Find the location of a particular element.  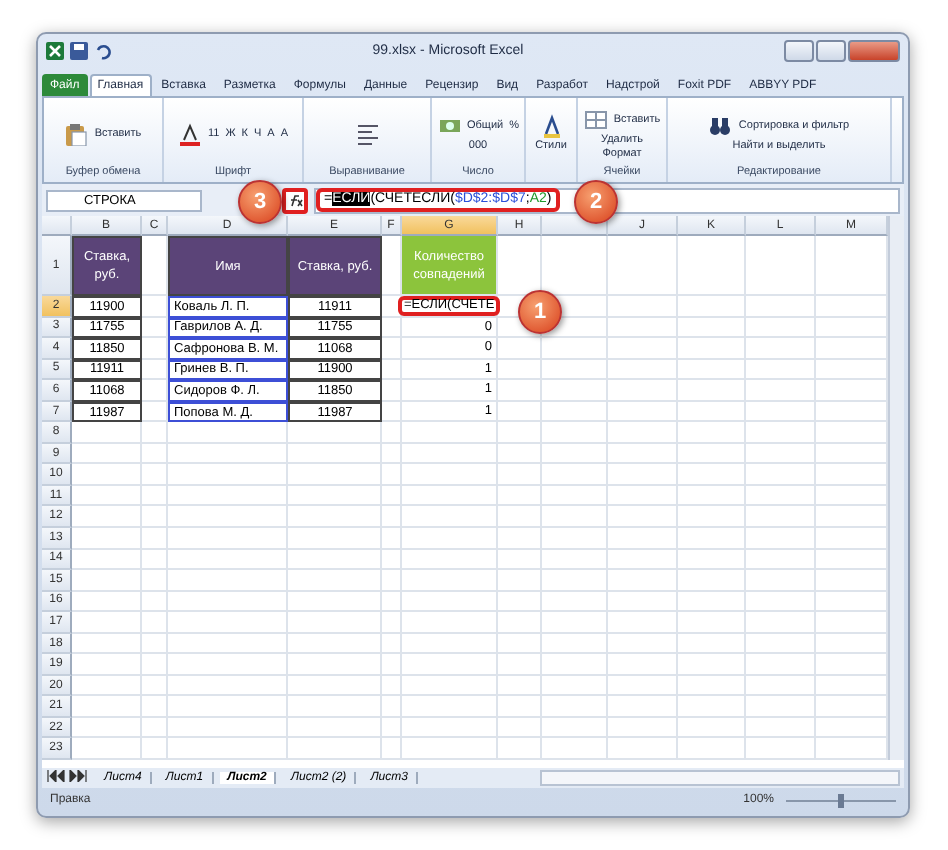

insert-function-button is located at coordinates (295, 200).